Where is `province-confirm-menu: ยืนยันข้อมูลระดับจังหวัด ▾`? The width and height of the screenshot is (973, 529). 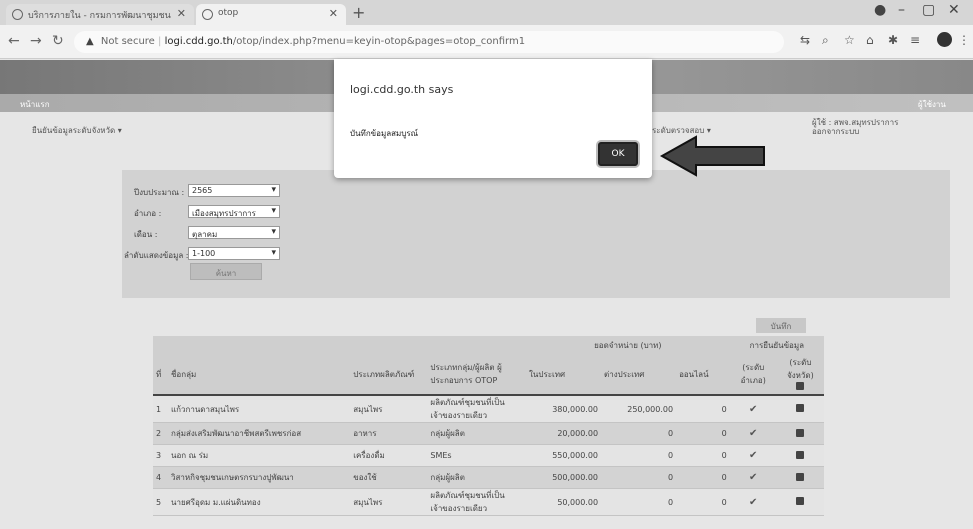 province-confirm-menu: ยืนยันข้อมูลระดับจังหวัด ▾ is located at coordinates (77, 130).